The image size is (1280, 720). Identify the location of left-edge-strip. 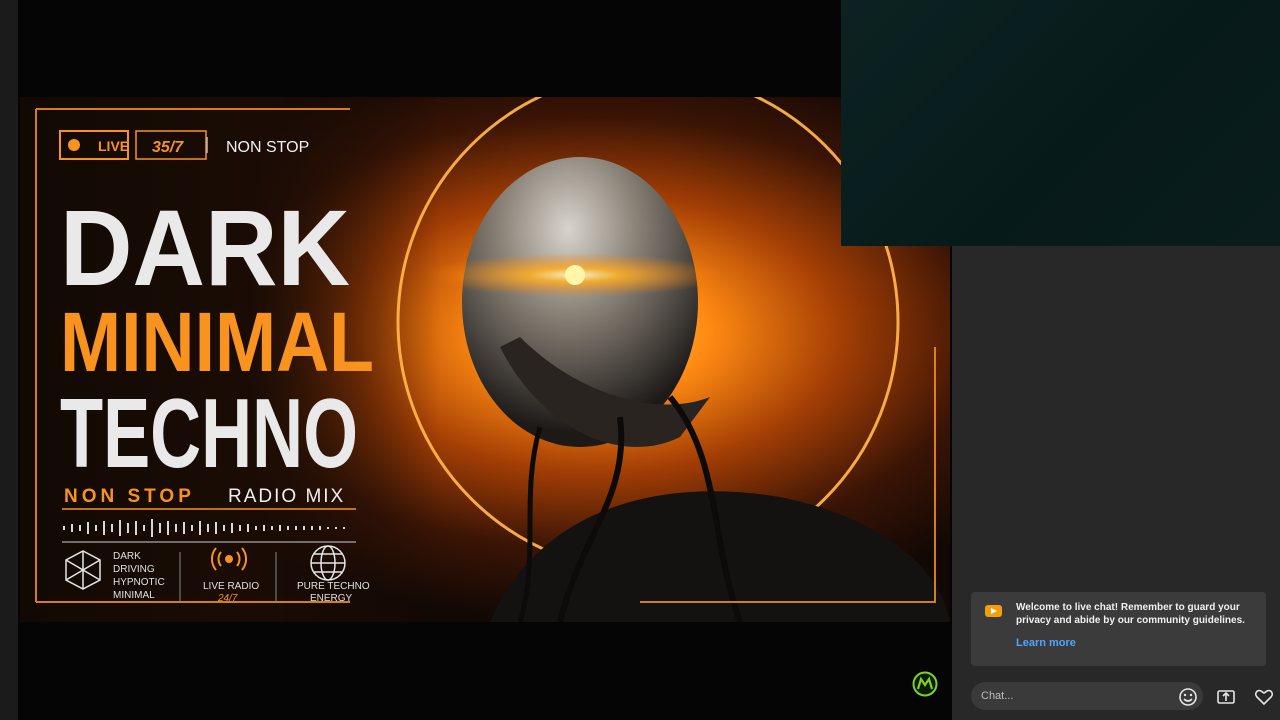
(9, 360).